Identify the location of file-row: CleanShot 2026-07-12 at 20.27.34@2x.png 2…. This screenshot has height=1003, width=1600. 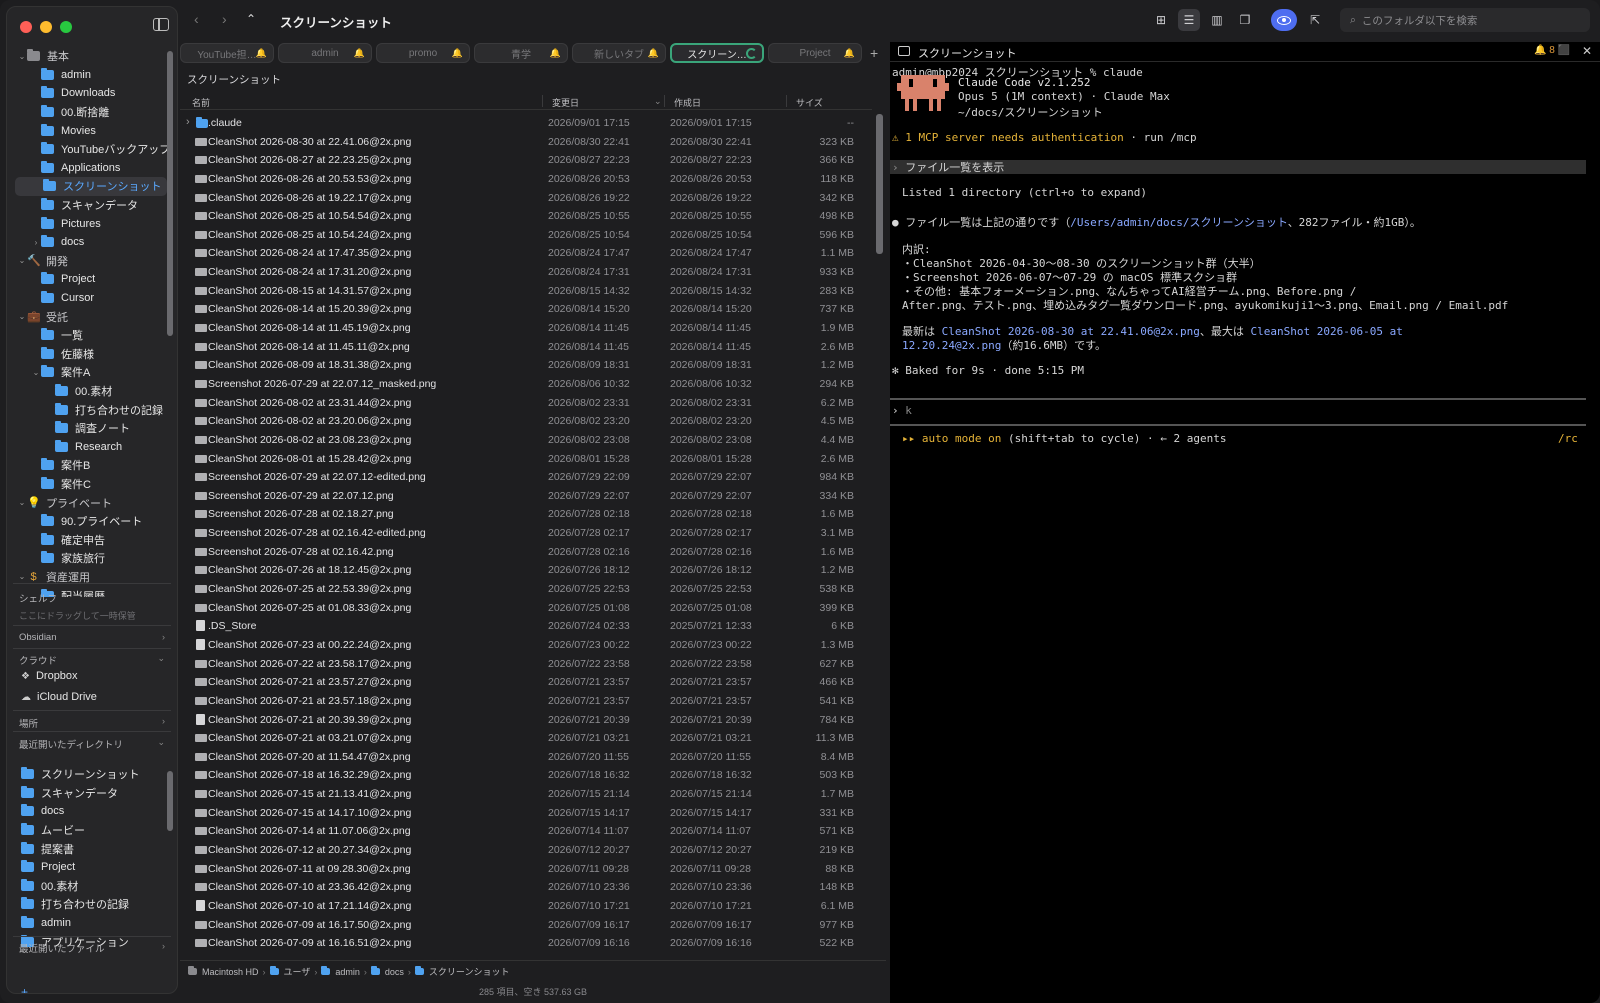
(526, 850).